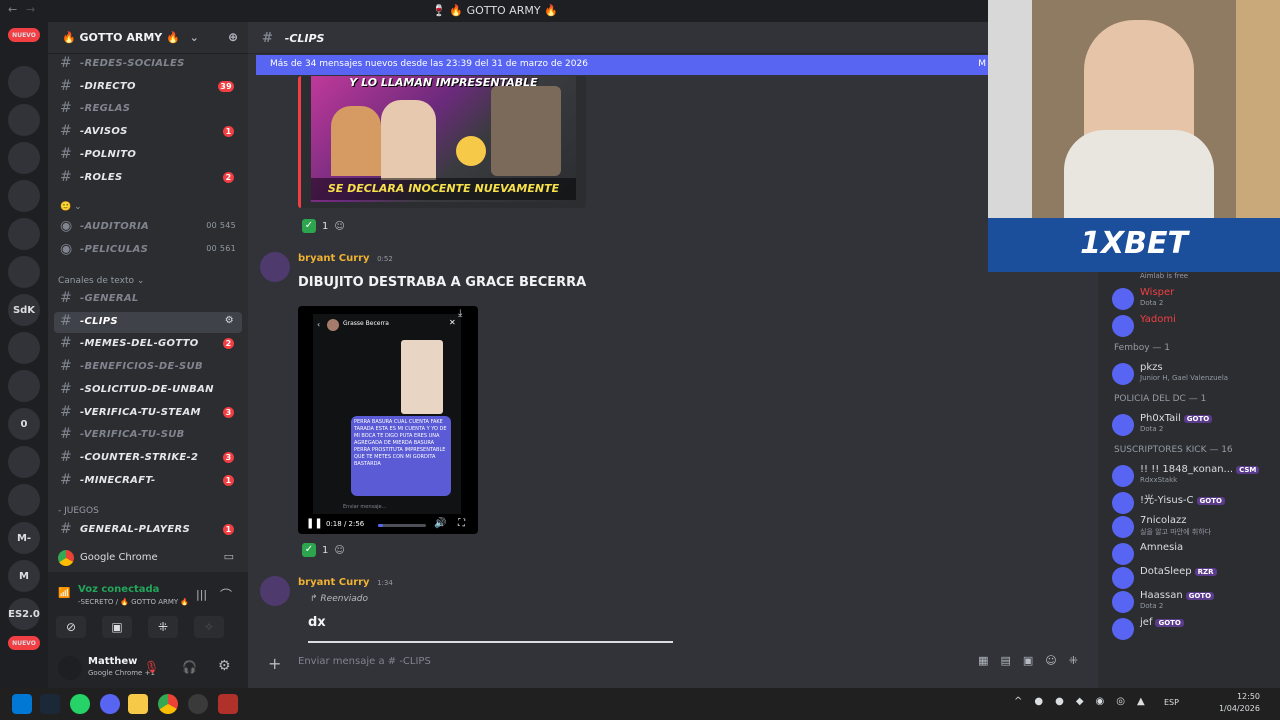 This screenshot has height=720, width=1280. What do you see at coordinates (1196, 299) in the screenshot?
I see `member-item: Wisper Dota 2` at bounding box center [1196, 299].